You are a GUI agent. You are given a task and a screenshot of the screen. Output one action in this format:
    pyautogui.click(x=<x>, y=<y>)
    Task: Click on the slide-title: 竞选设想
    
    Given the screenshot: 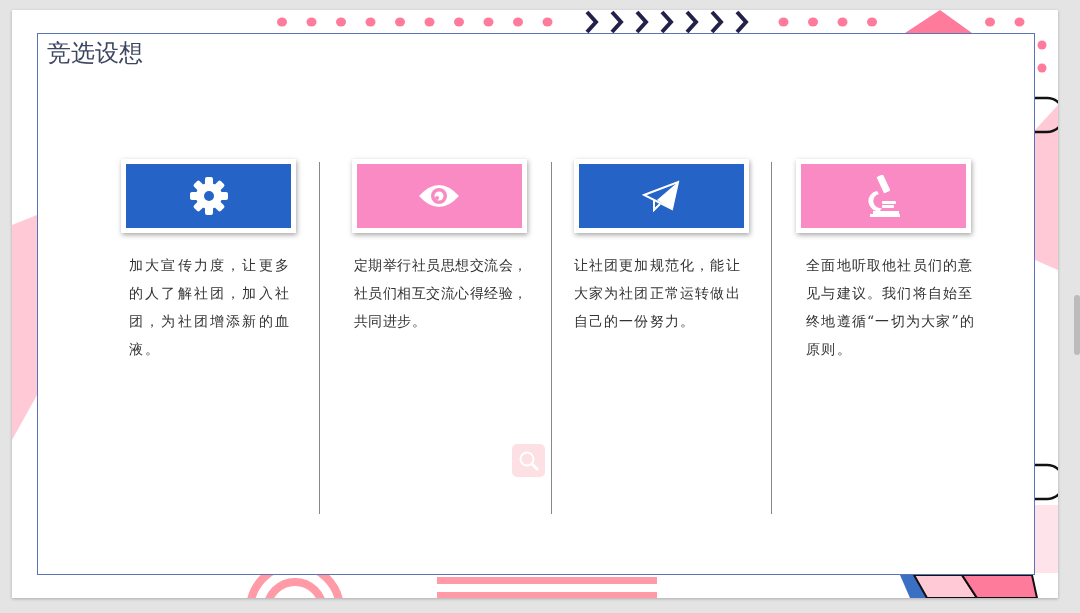 What is the action you would take?
    pyautogui.click(x=95, y=53)
    